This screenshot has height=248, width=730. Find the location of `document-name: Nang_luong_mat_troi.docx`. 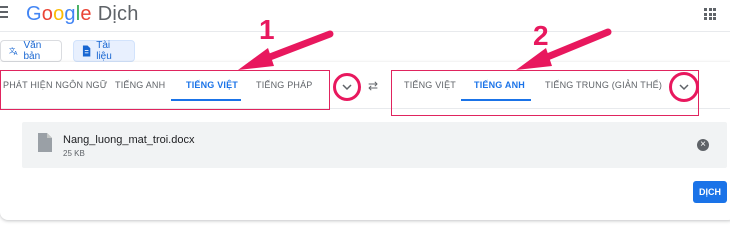

document-name: Nang_luong_mat_troi.docx is located at coordinates (129, 140).